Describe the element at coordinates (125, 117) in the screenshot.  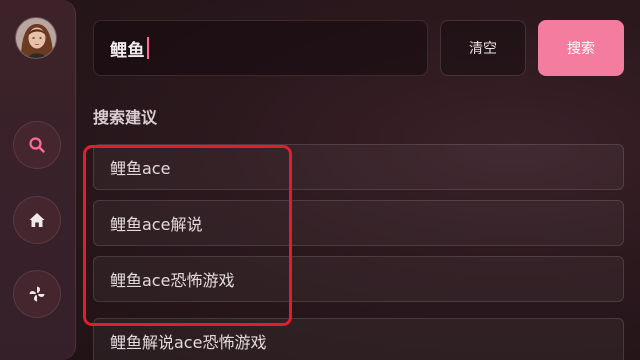
I see `suggestions-title: 搜索建议` at that location.